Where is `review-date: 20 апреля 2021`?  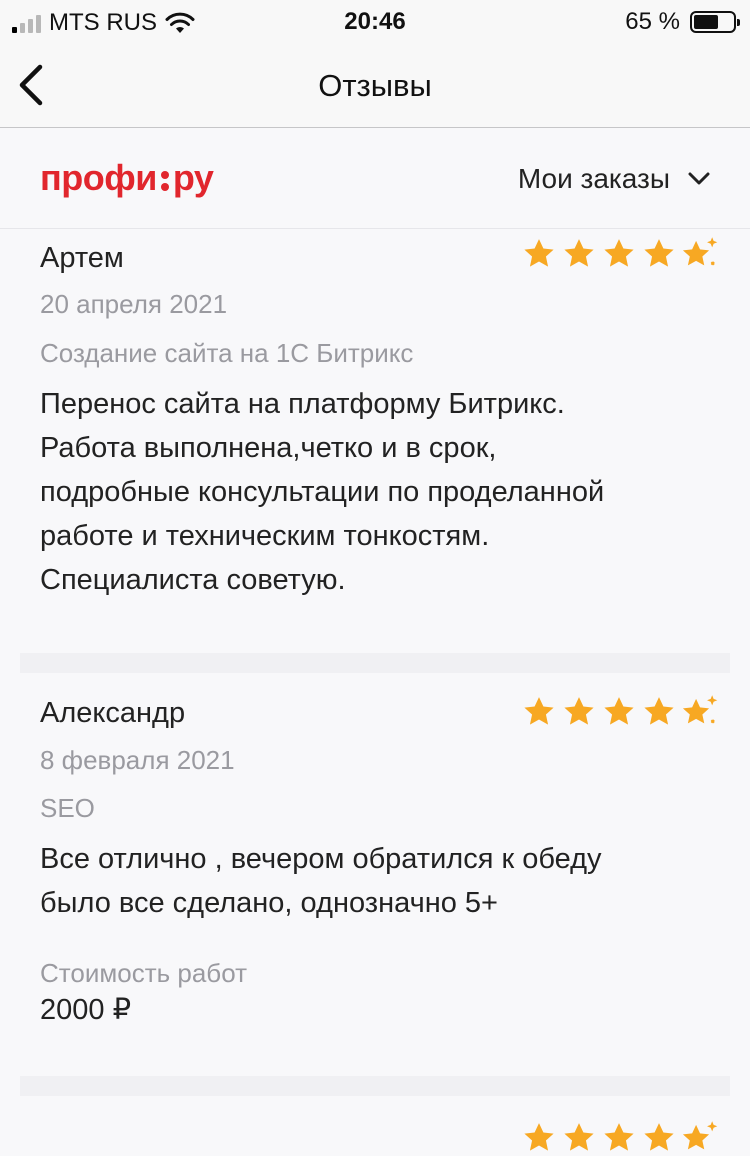 review-date: 20 апреля 2021 is located at coordinates (134, 304).